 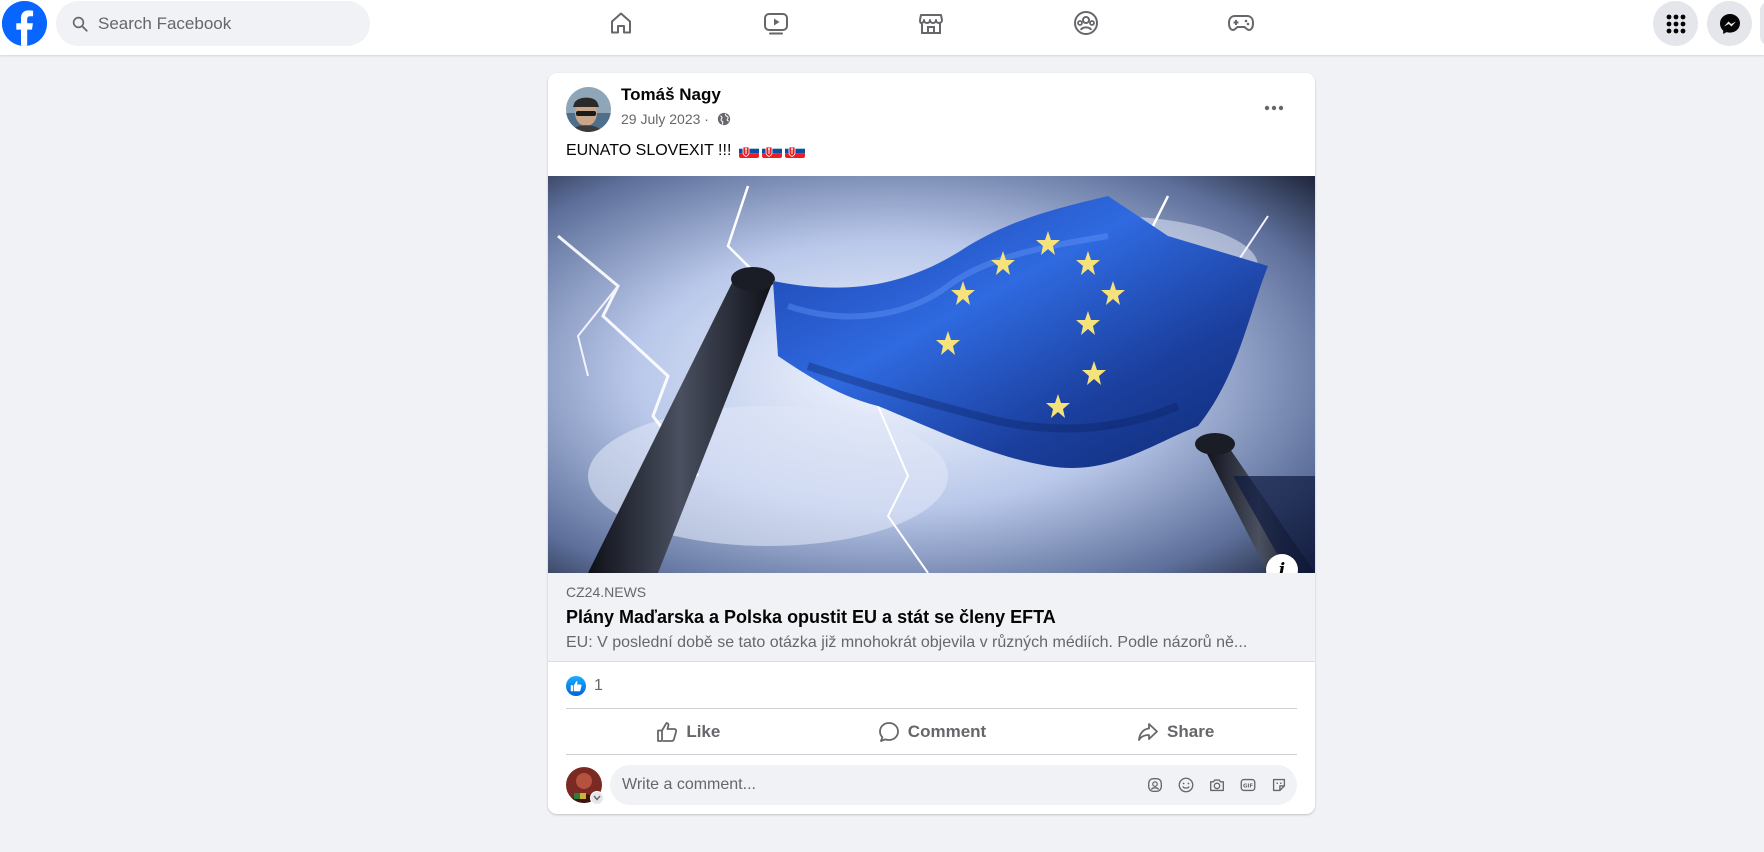 What do you see at coordinates (24, 23) in the screenshot?
I see `facebook-logo-icon` at bounding box center [24, 23].